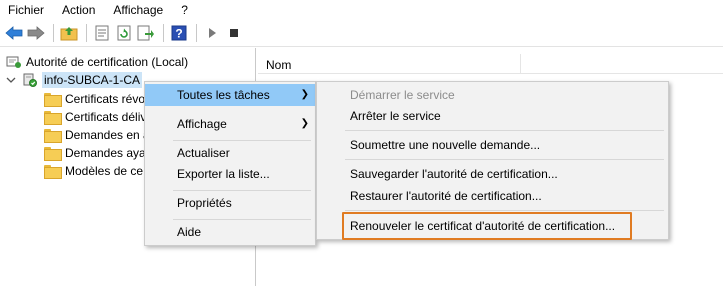  I want to click on tree-node-ca-label: info-SUBCA-1-CA, so click(92, 79).